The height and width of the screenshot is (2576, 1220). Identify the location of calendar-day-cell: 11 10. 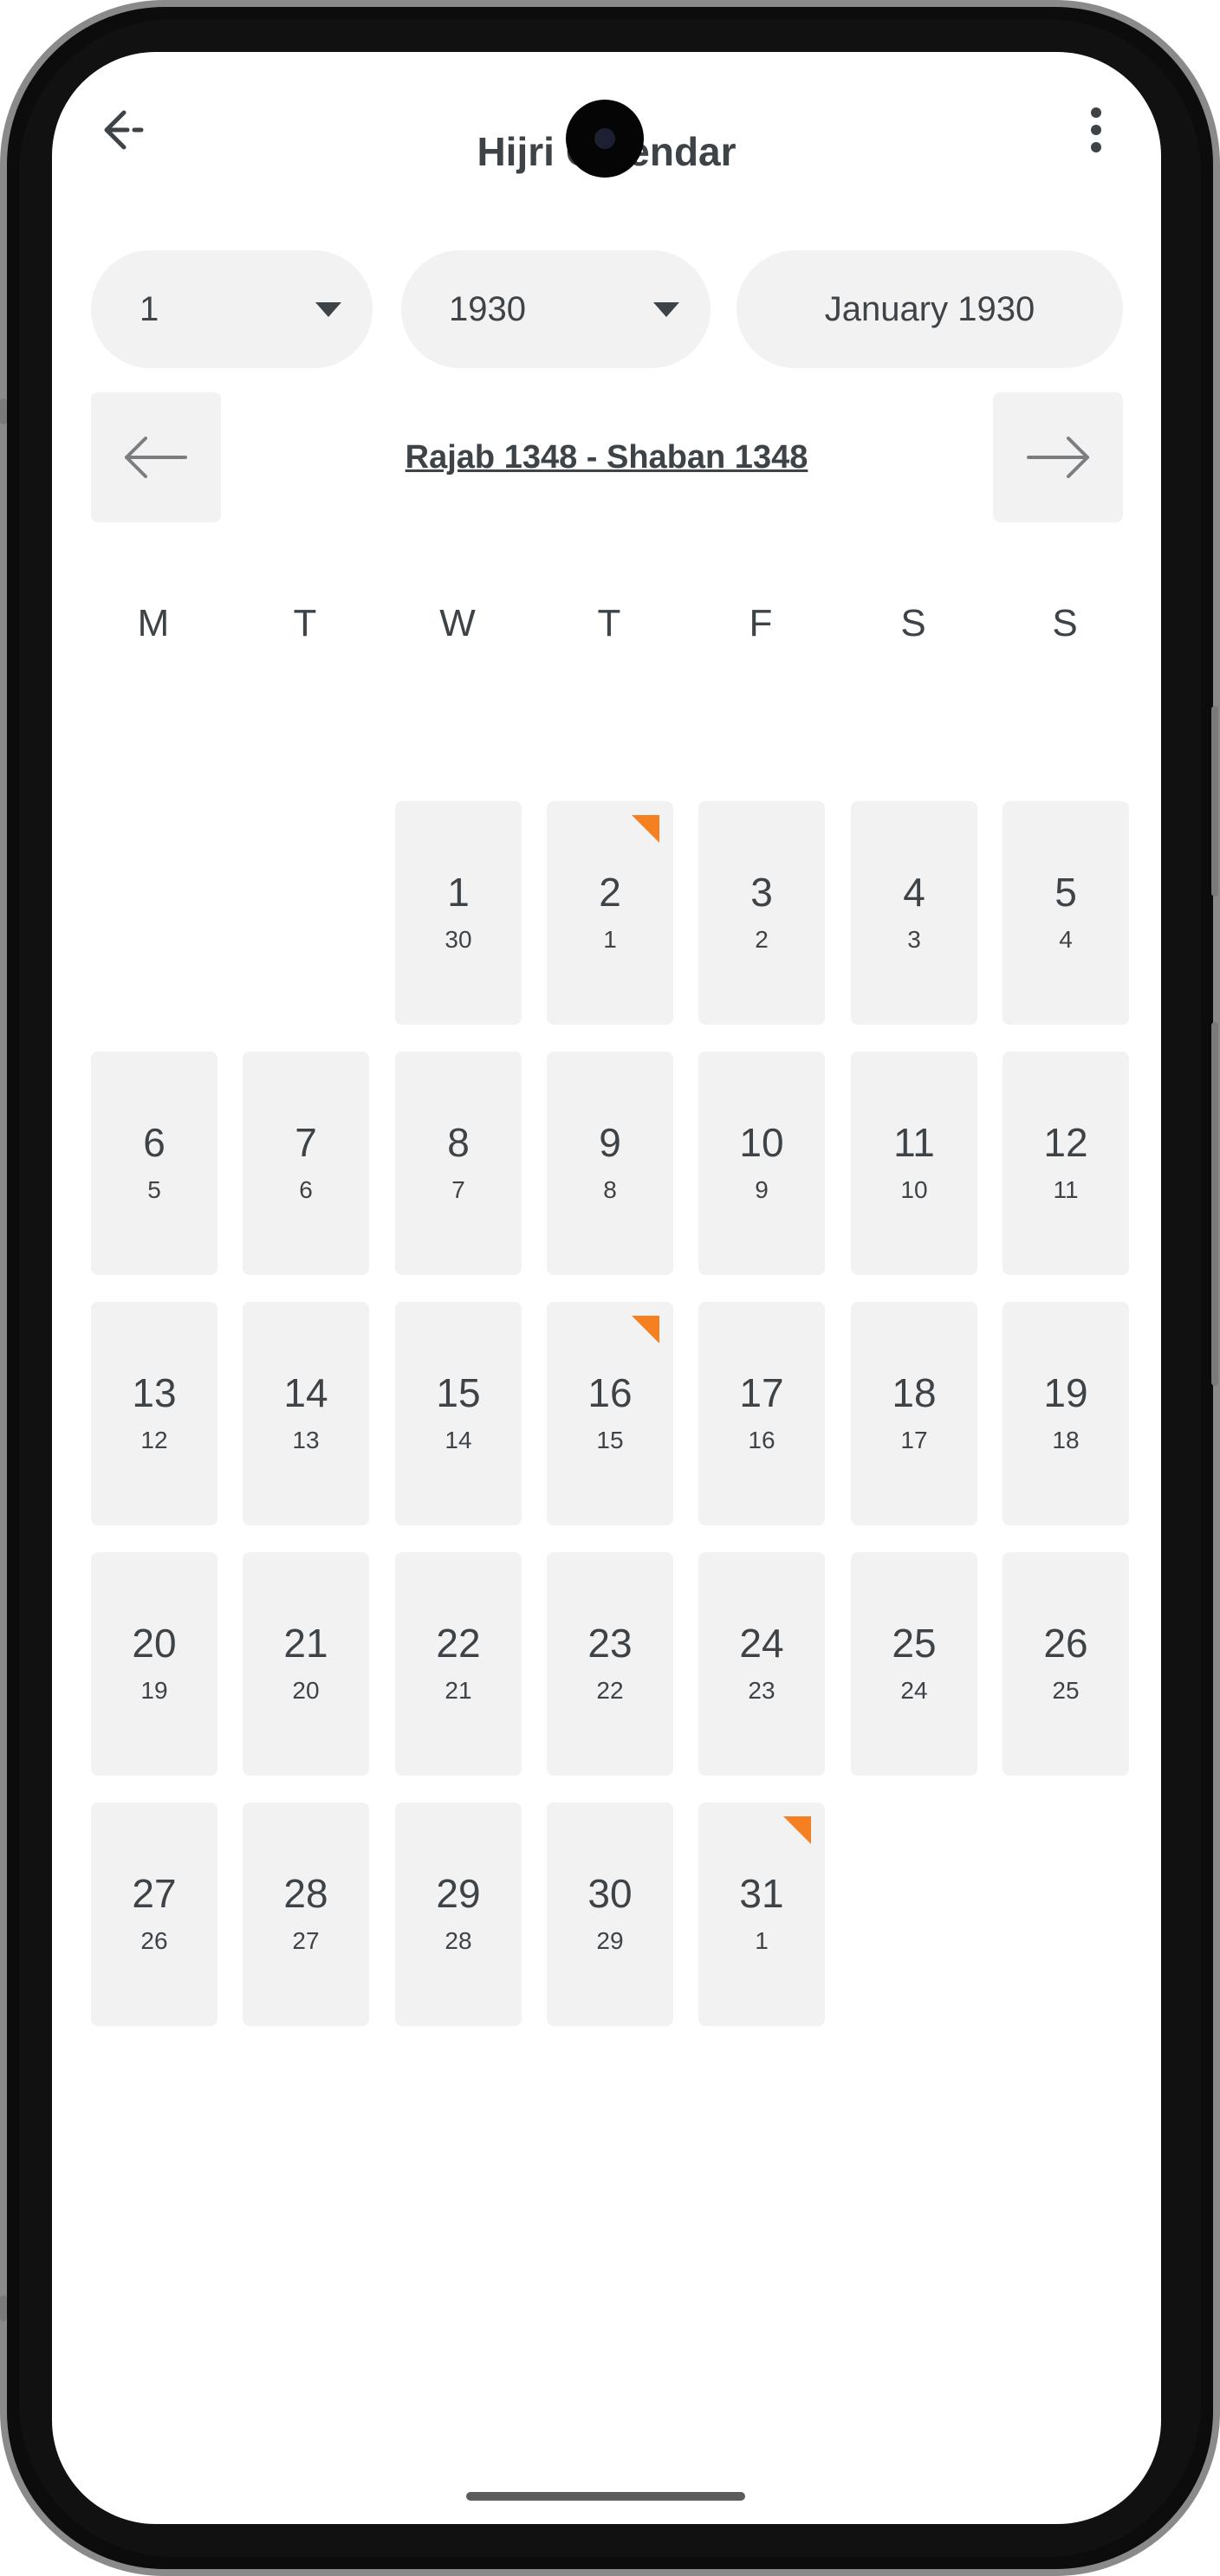
(914, 1163).